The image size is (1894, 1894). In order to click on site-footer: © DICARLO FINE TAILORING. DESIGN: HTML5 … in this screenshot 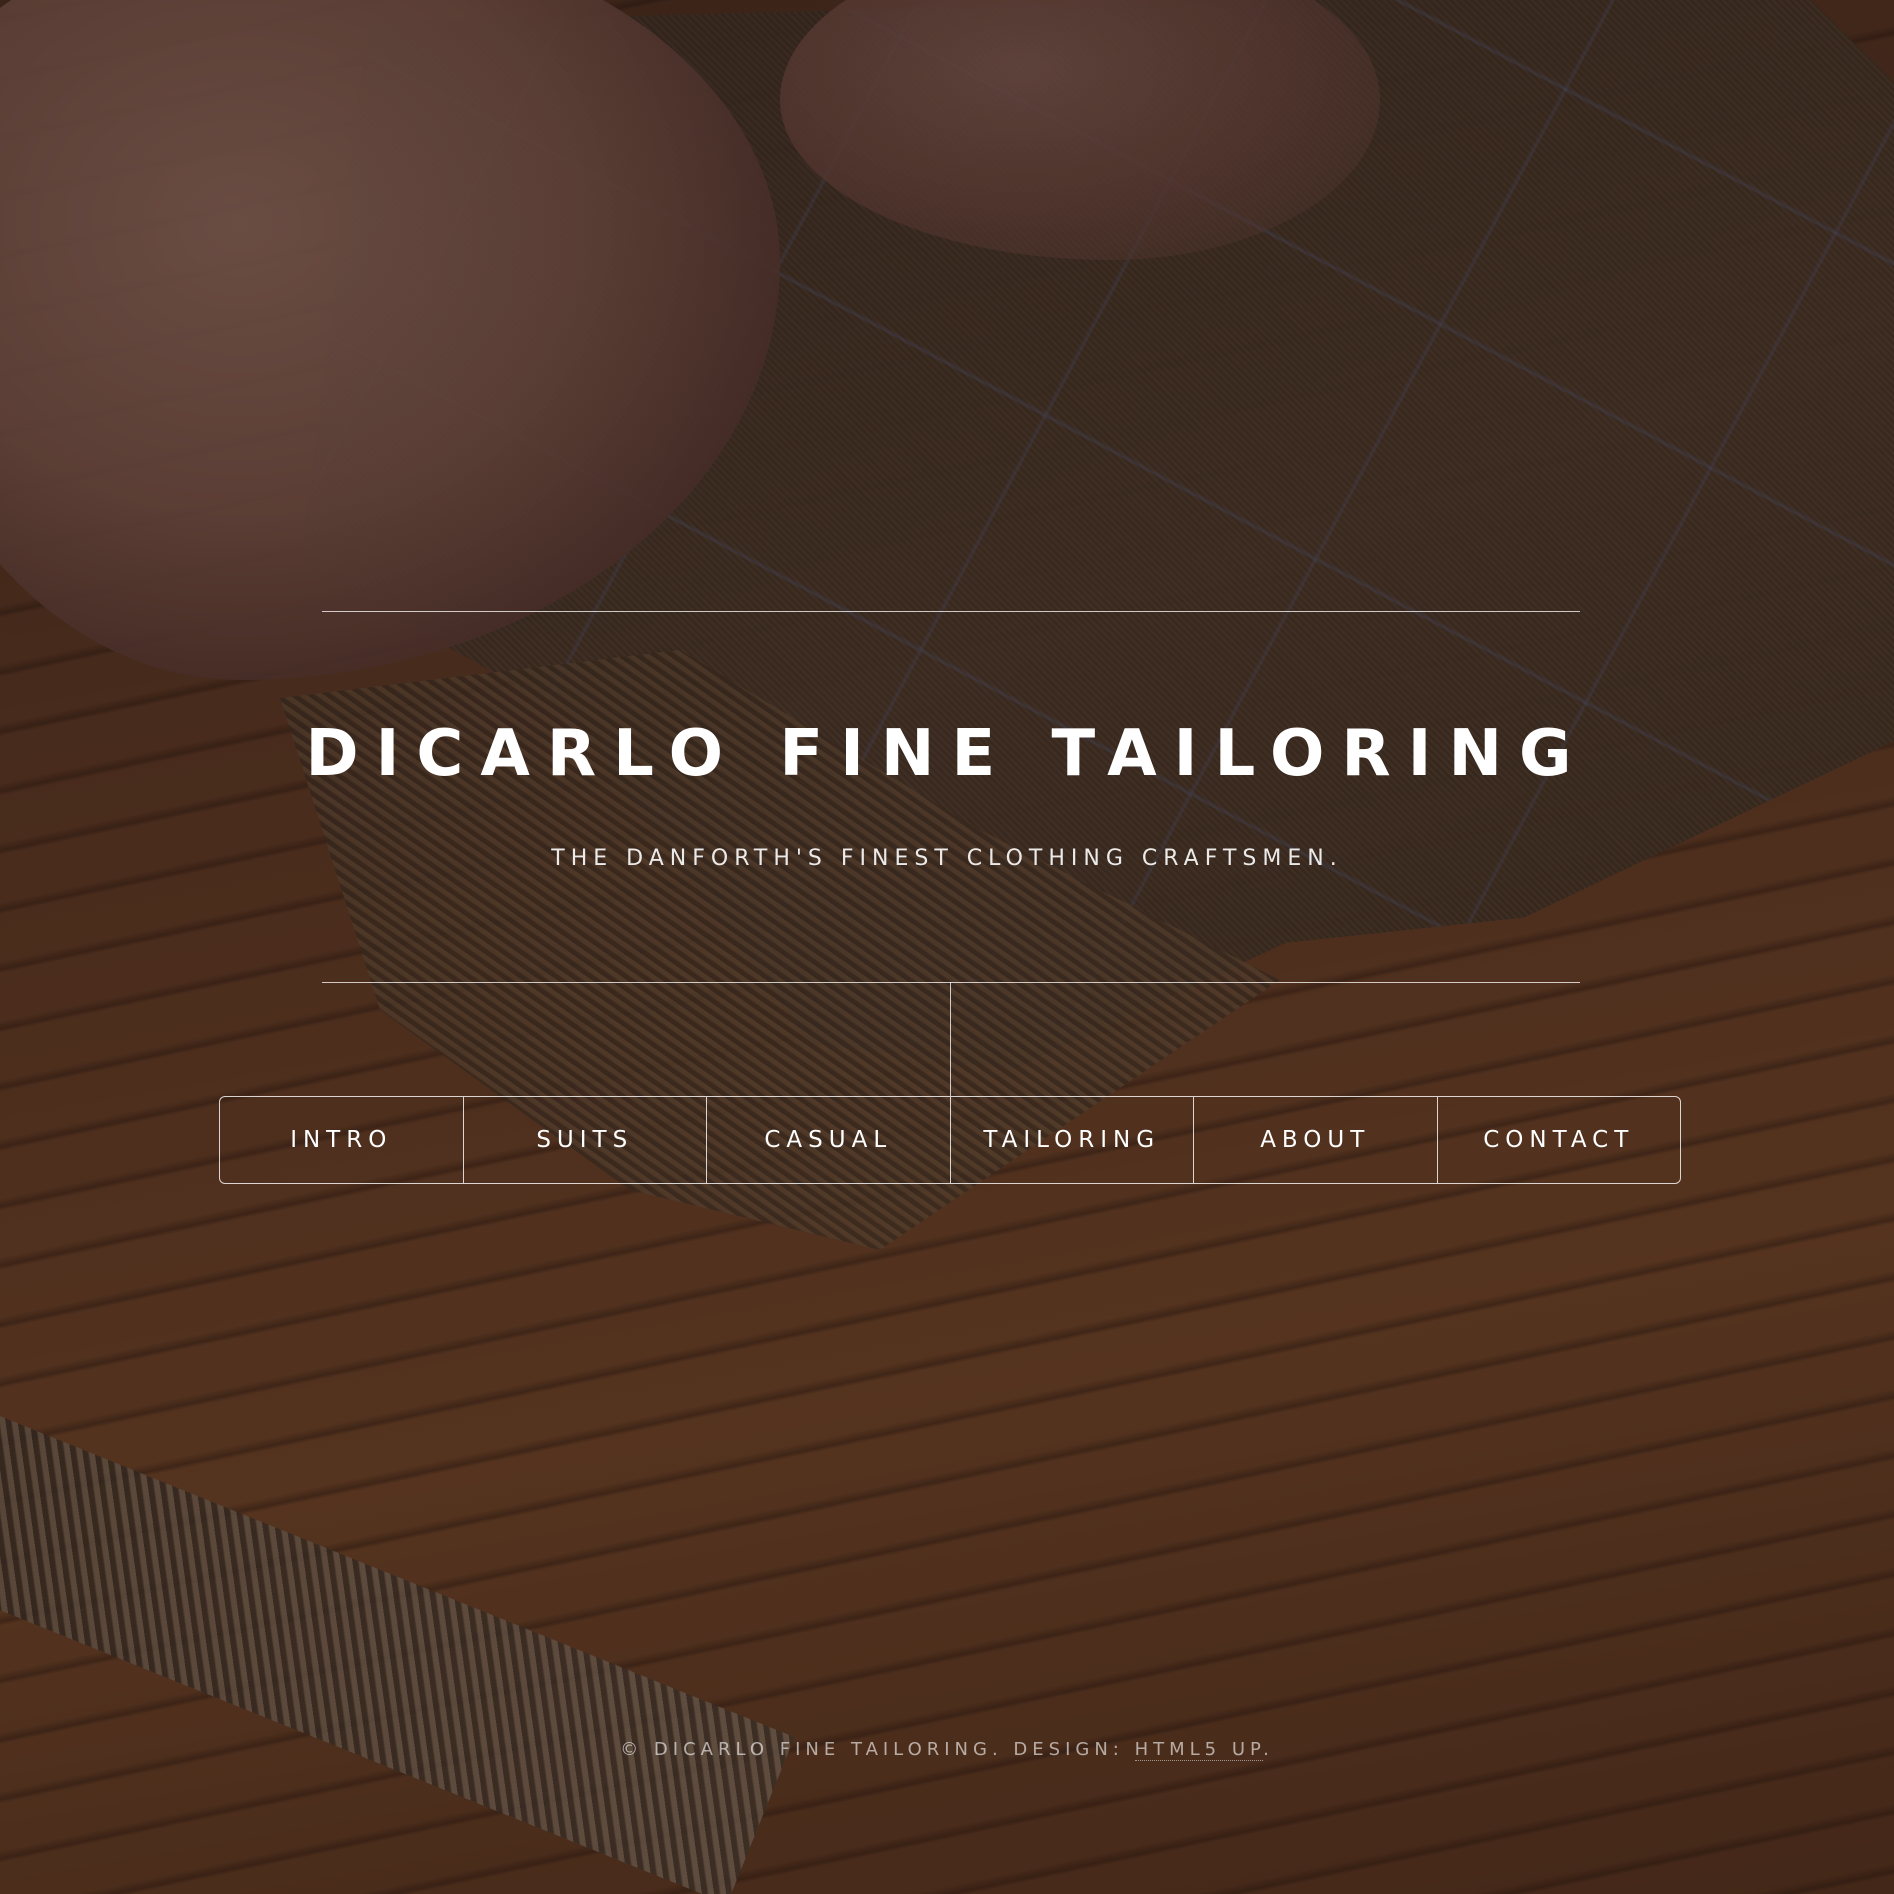, I will do `click(947, 1750)`.